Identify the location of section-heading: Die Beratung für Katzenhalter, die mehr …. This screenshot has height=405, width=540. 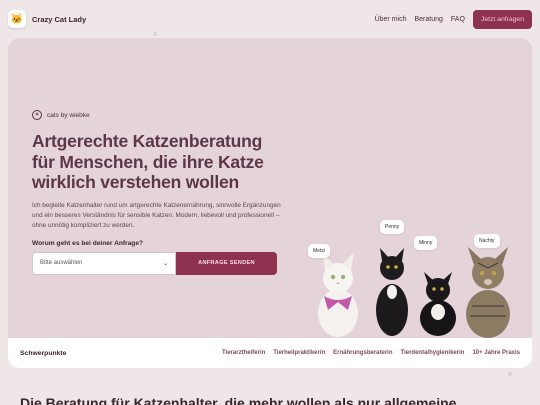
(238, 400).